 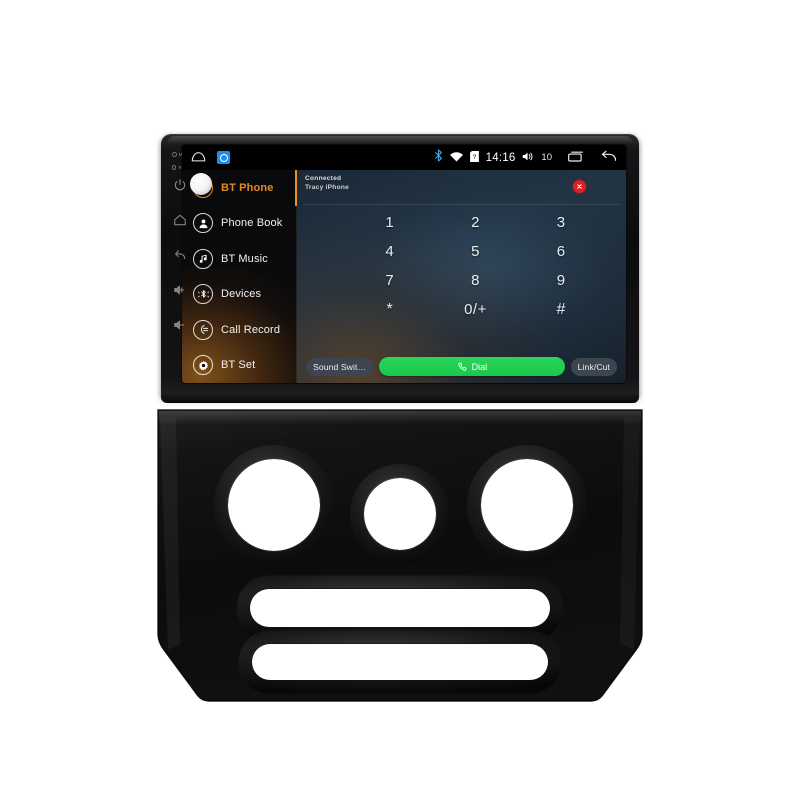 What do you see at coordinates (210, 158) in the screenshot?
I see `status-bar-left-group` at bounding box center [210, 158].